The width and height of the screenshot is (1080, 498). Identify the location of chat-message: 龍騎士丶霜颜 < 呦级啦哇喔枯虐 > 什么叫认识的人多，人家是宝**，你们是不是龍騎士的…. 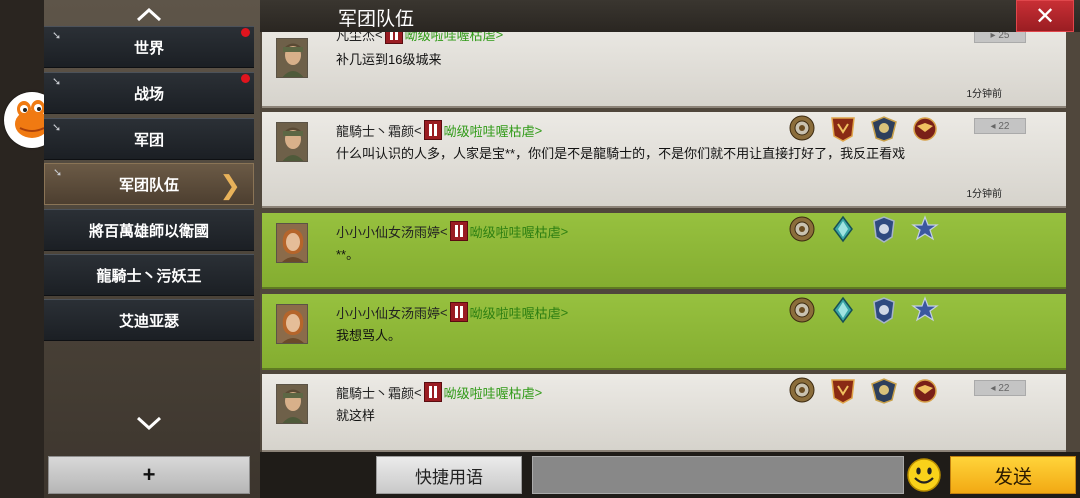
(664, 160).